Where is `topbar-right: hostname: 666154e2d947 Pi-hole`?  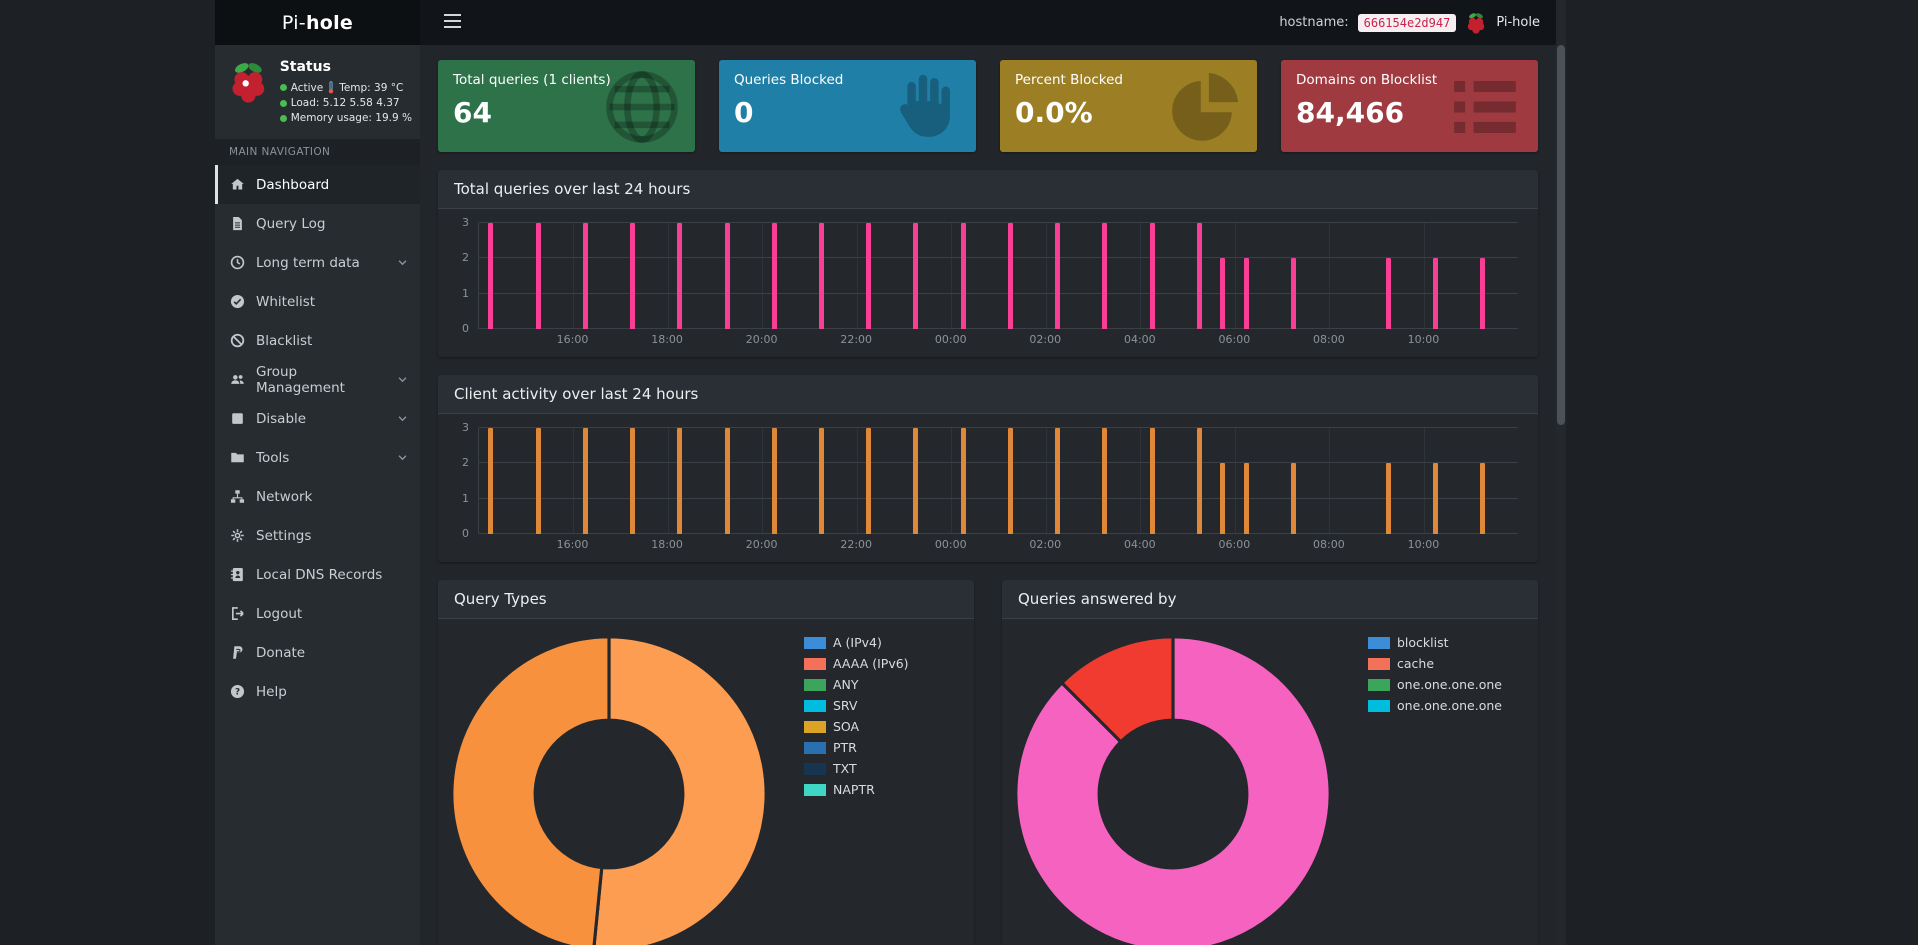
topbar-right: hostname: 666154e2d947 Pi-hole is located at coordinates (1409, 23).